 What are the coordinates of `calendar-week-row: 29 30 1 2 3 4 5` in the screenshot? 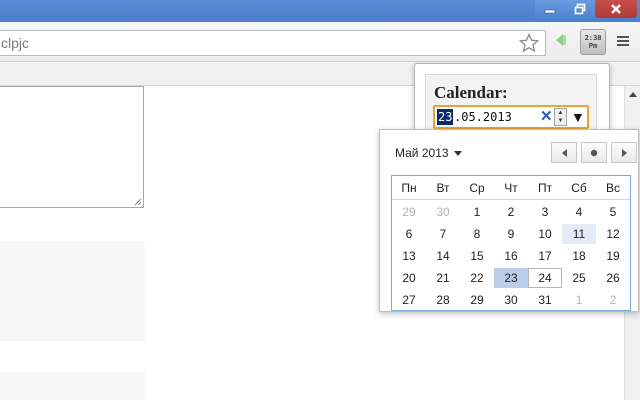 It's located at (511, 212).